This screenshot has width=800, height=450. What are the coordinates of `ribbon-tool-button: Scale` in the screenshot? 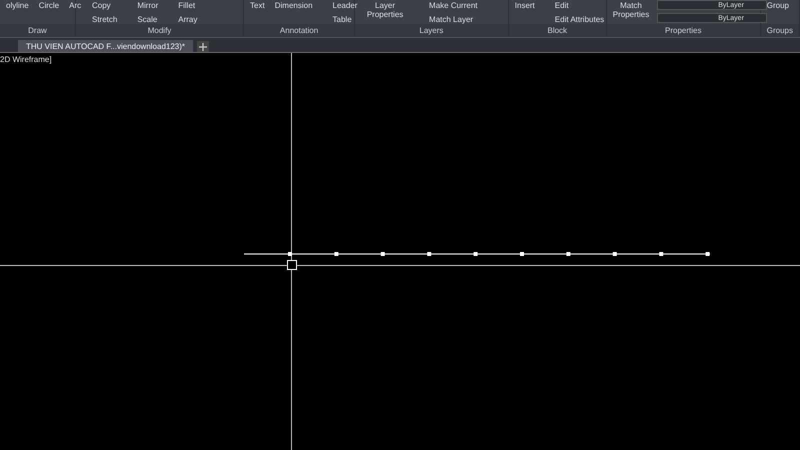 It's located at (142, 19).